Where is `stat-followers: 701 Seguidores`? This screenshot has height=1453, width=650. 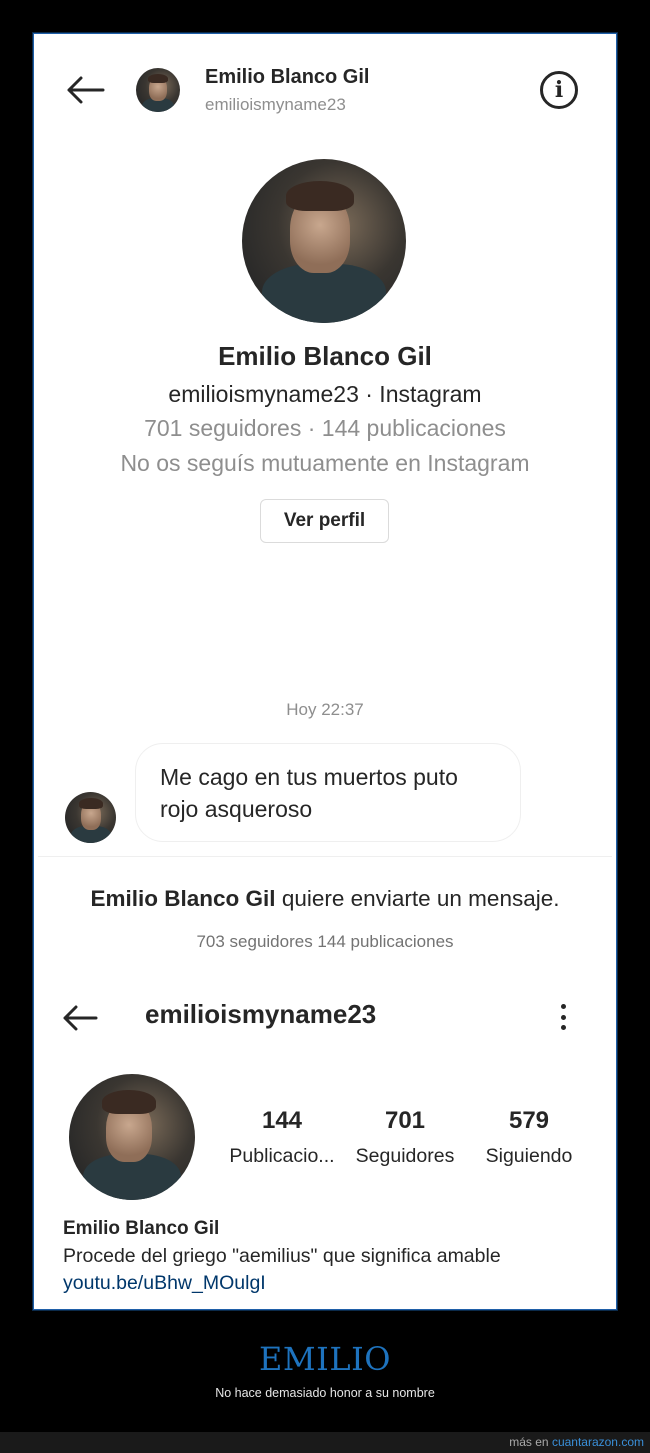 stat-followers: 701 Seguidores is located at coordinates (405, 1137).